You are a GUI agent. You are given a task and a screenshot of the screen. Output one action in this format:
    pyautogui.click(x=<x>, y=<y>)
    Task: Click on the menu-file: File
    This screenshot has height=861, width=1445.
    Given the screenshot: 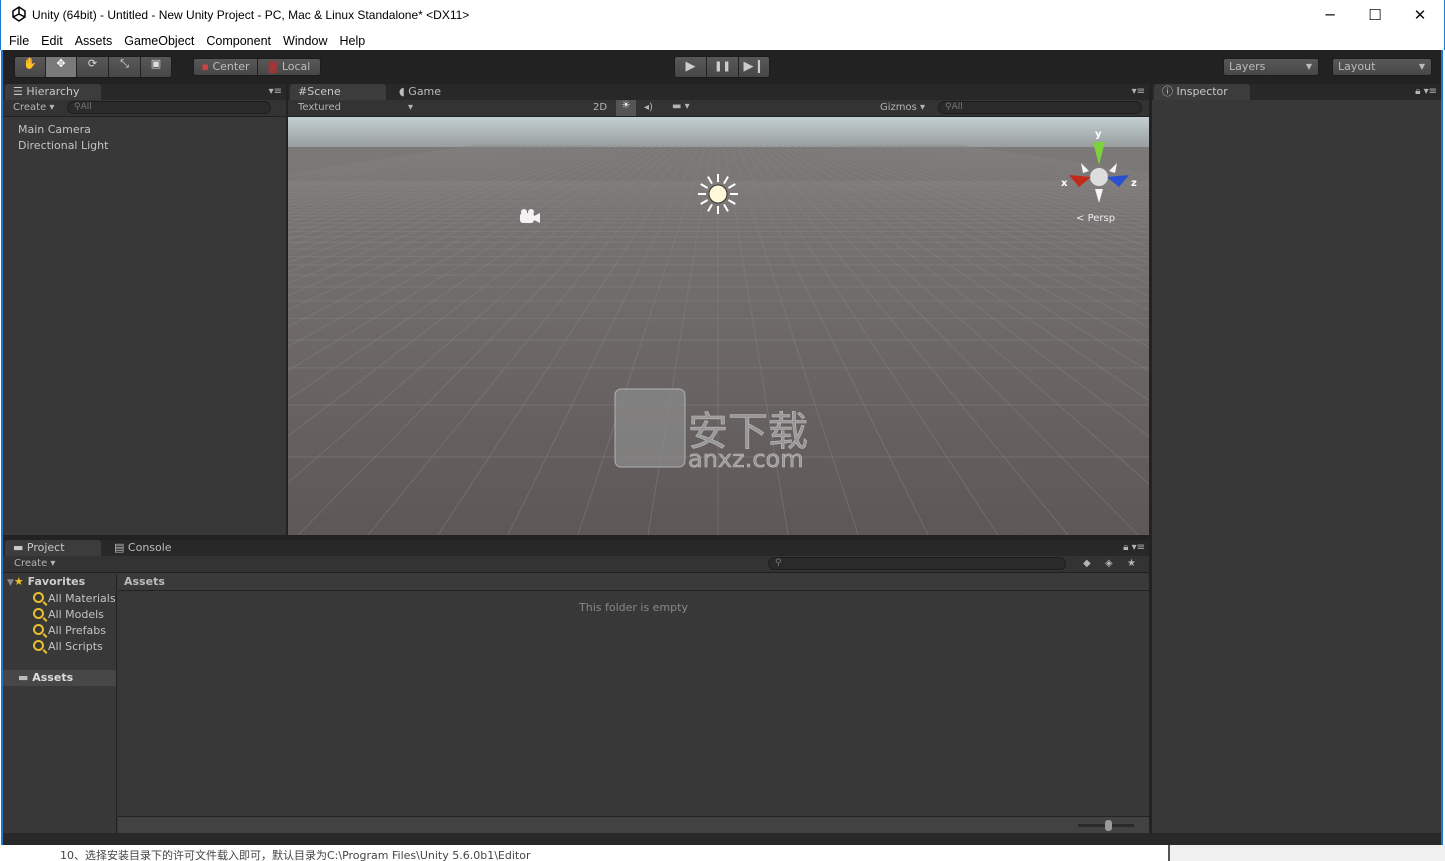 What is the action you would take?
    pyautogui.click(x=18, y=41)
    